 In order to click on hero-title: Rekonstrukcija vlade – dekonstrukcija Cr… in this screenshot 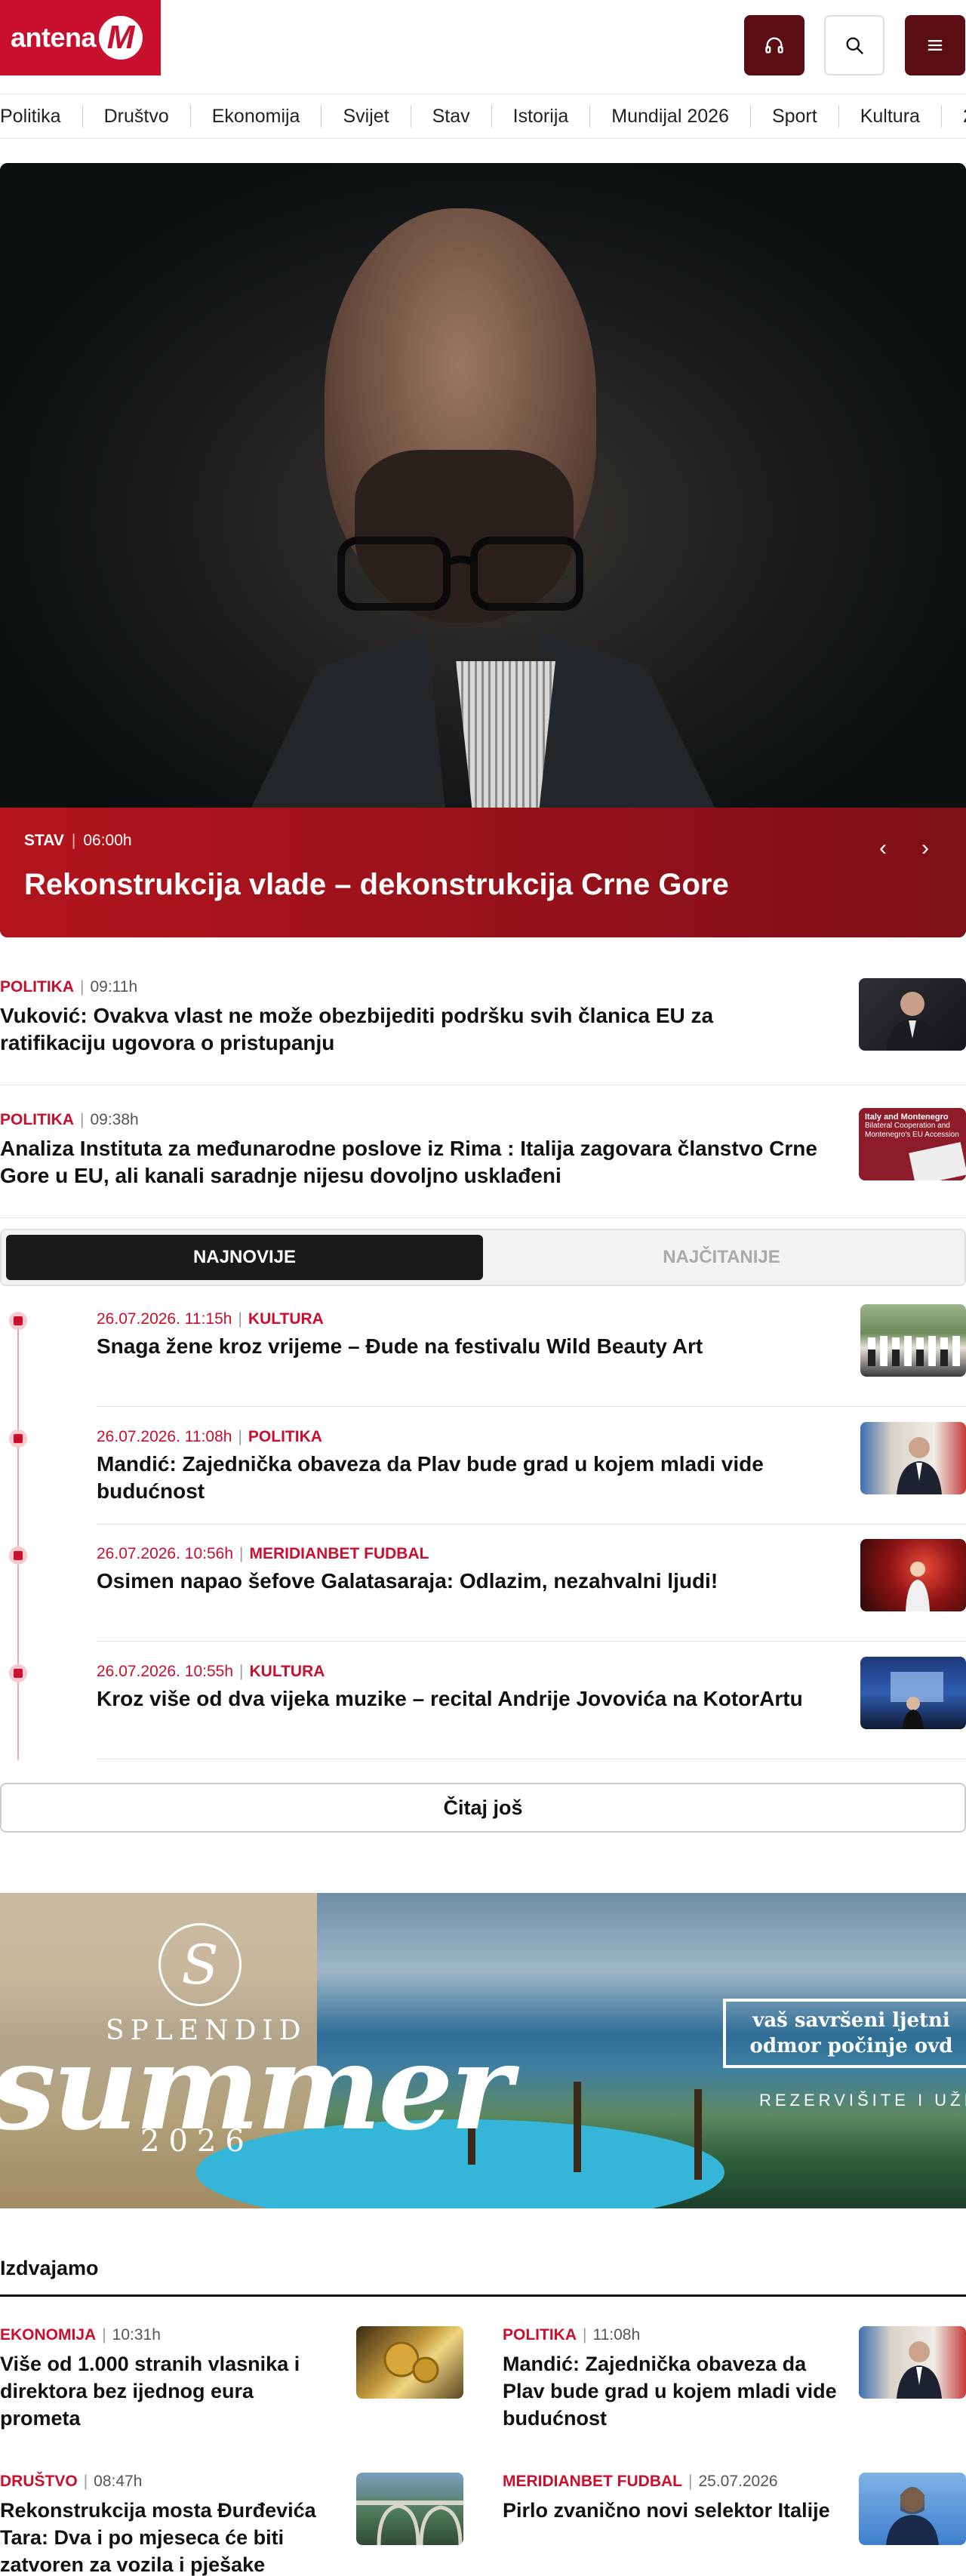, I will do `click(483, 885)`.